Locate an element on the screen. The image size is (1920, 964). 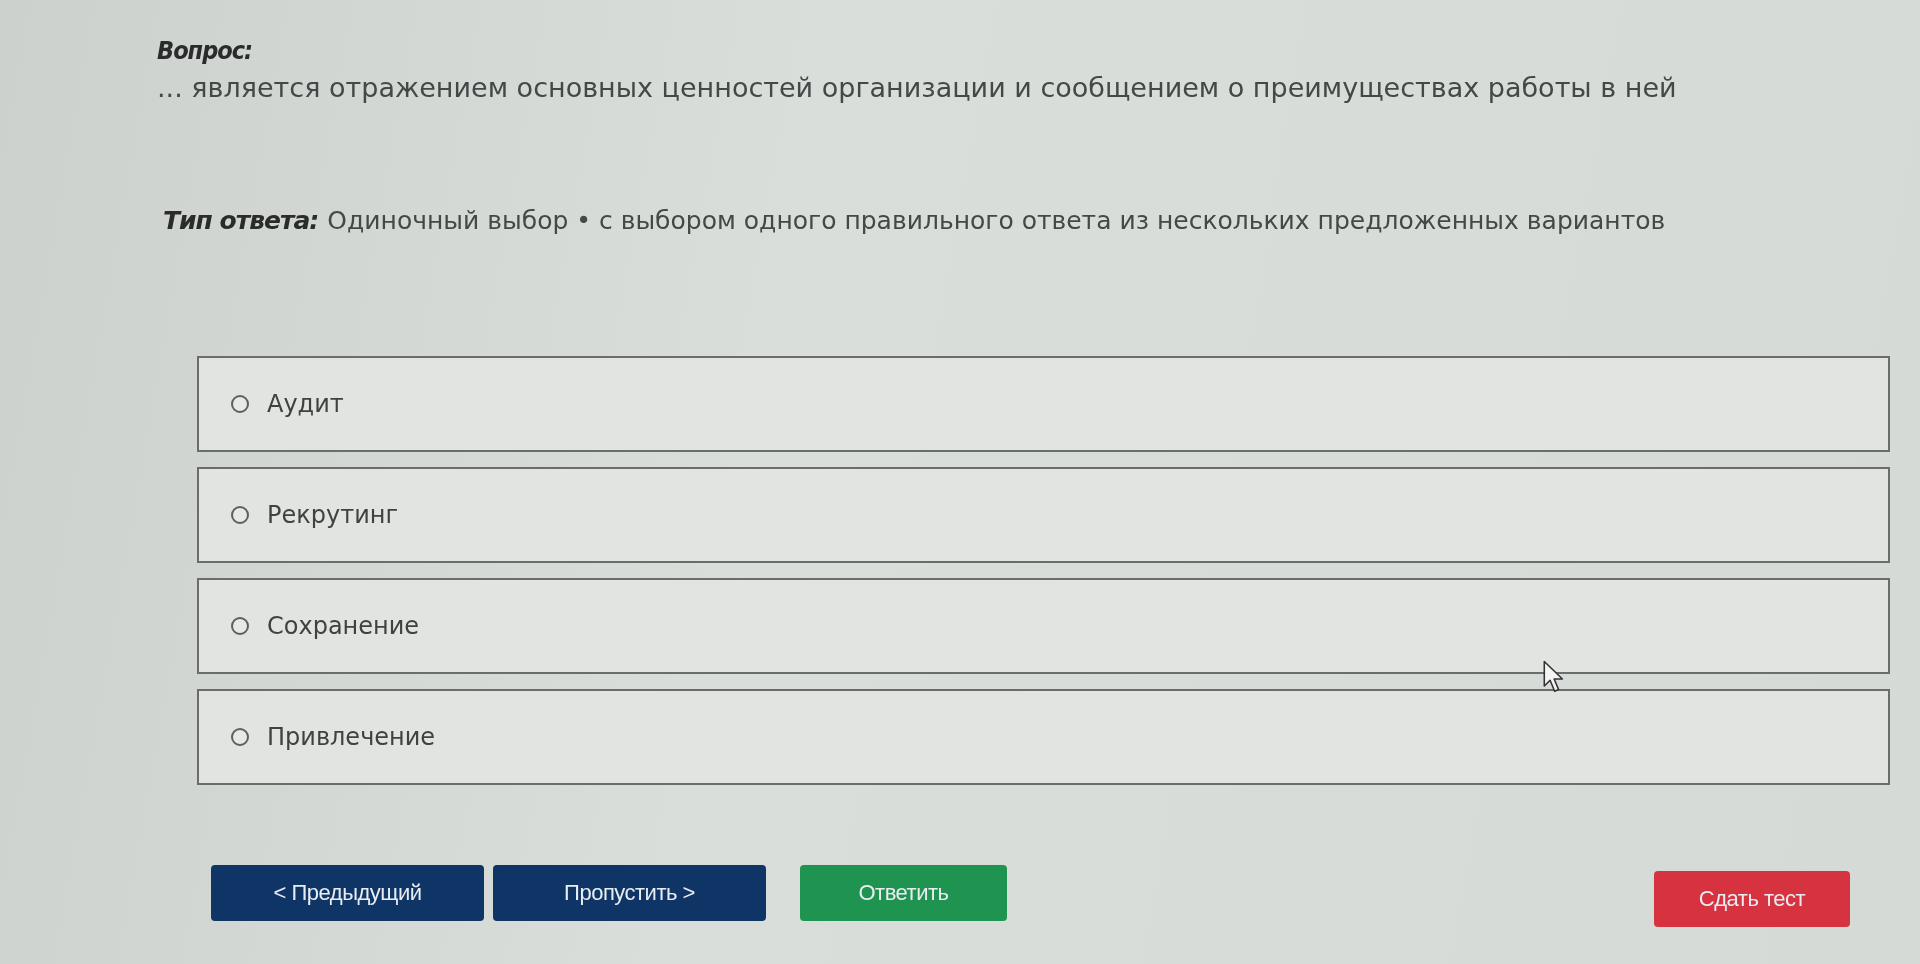
nav-button: Пропустить > is located at coordinates (629, 893).